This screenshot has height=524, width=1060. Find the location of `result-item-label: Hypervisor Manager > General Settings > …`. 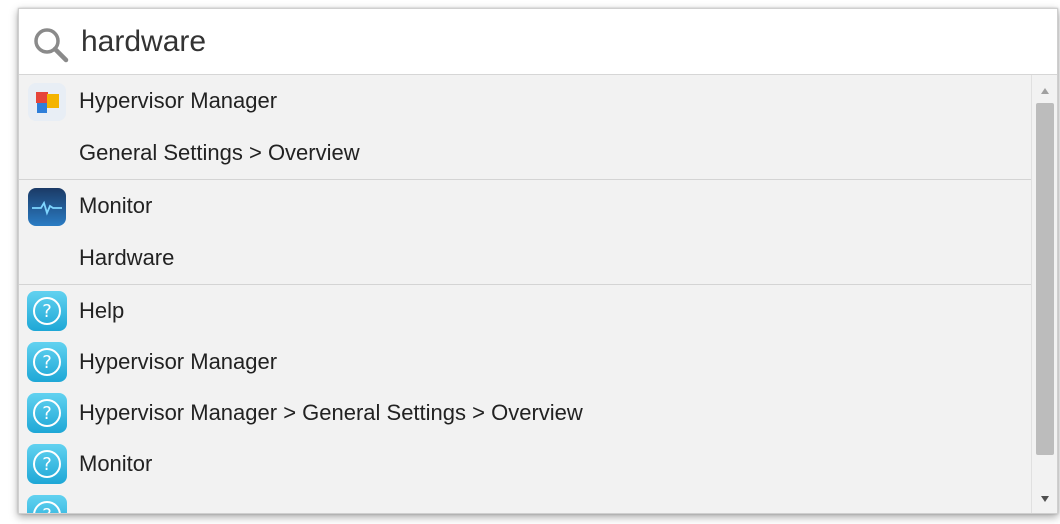

result-item-label: Hypervisor Manager > General Settings > … is located at coordinates (331, 412).